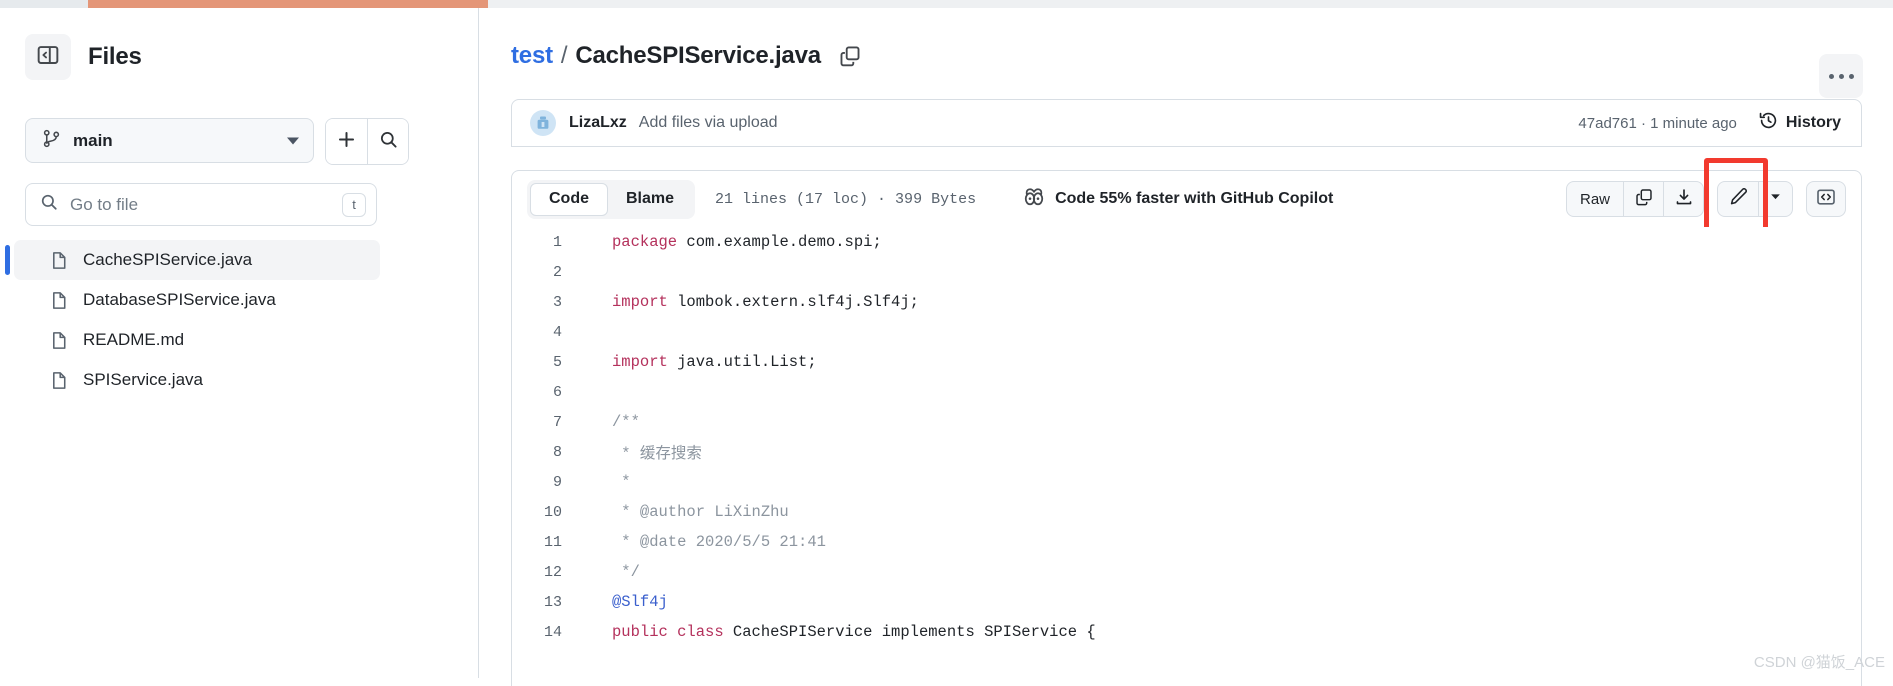 This screenshot has width=1893, height=686. I want to click on download-raw-file-button, so click(1683, 199).